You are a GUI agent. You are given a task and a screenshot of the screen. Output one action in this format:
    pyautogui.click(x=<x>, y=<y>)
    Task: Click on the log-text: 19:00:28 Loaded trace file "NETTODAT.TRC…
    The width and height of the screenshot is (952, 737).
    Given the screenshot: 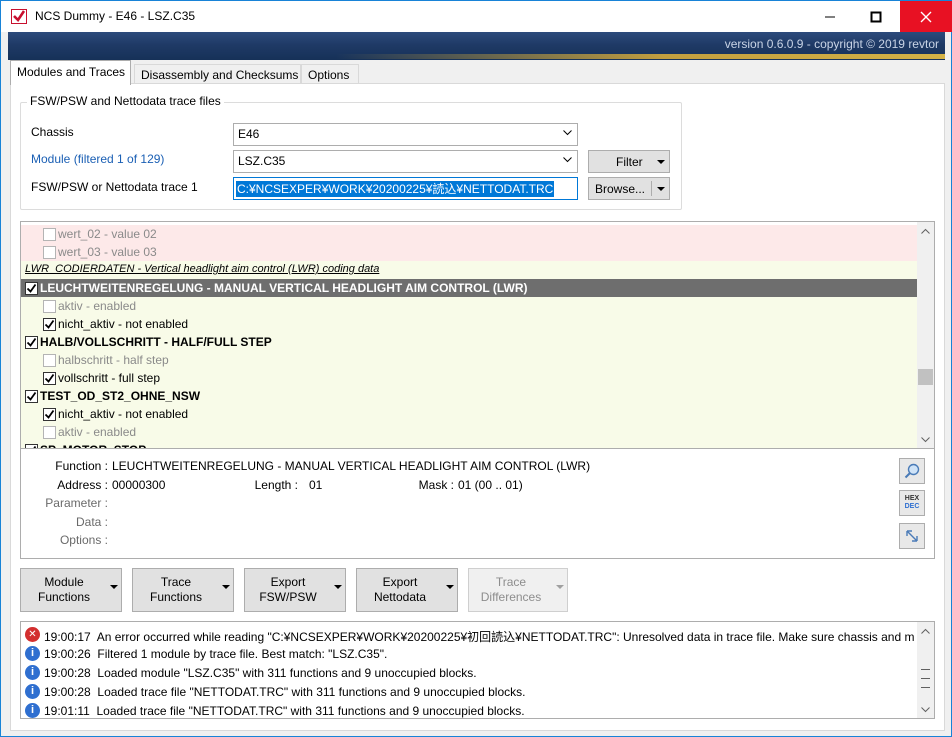 What is the action you would take?
    pyautogui.click(x=284, y=692)
    